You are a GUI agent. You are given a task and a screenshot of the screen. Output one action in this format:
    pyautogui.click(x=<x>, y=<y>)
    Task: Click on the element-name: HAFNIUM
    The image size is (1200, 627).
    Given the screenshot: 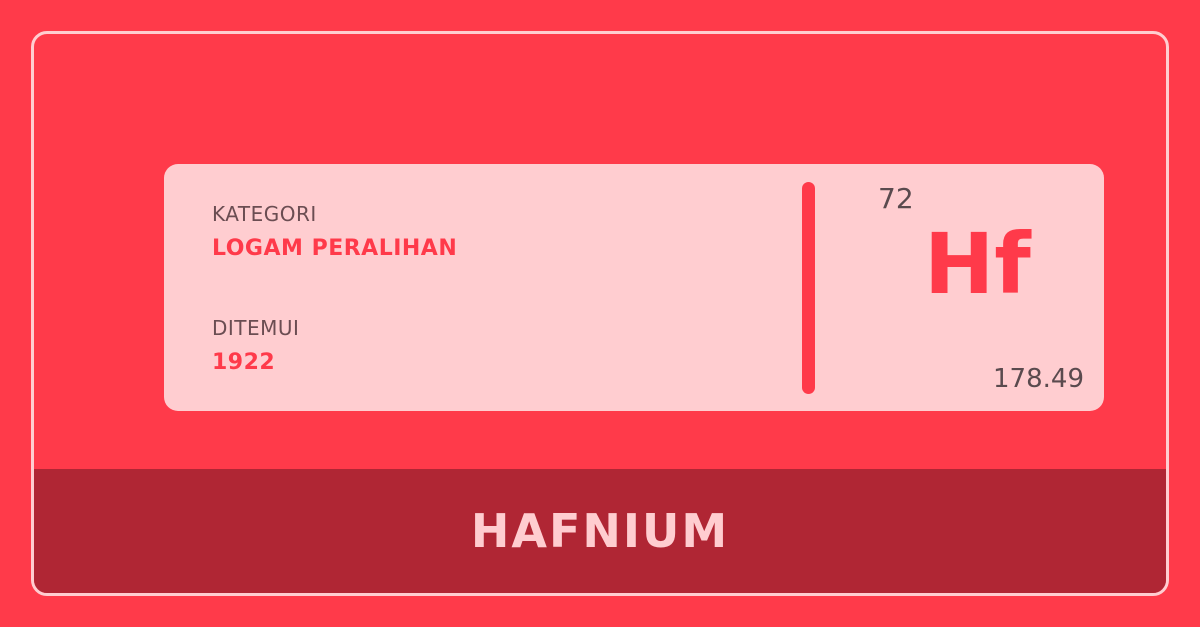 What is the action you would take?
    pyautogui.click(x=600, y=531)
    